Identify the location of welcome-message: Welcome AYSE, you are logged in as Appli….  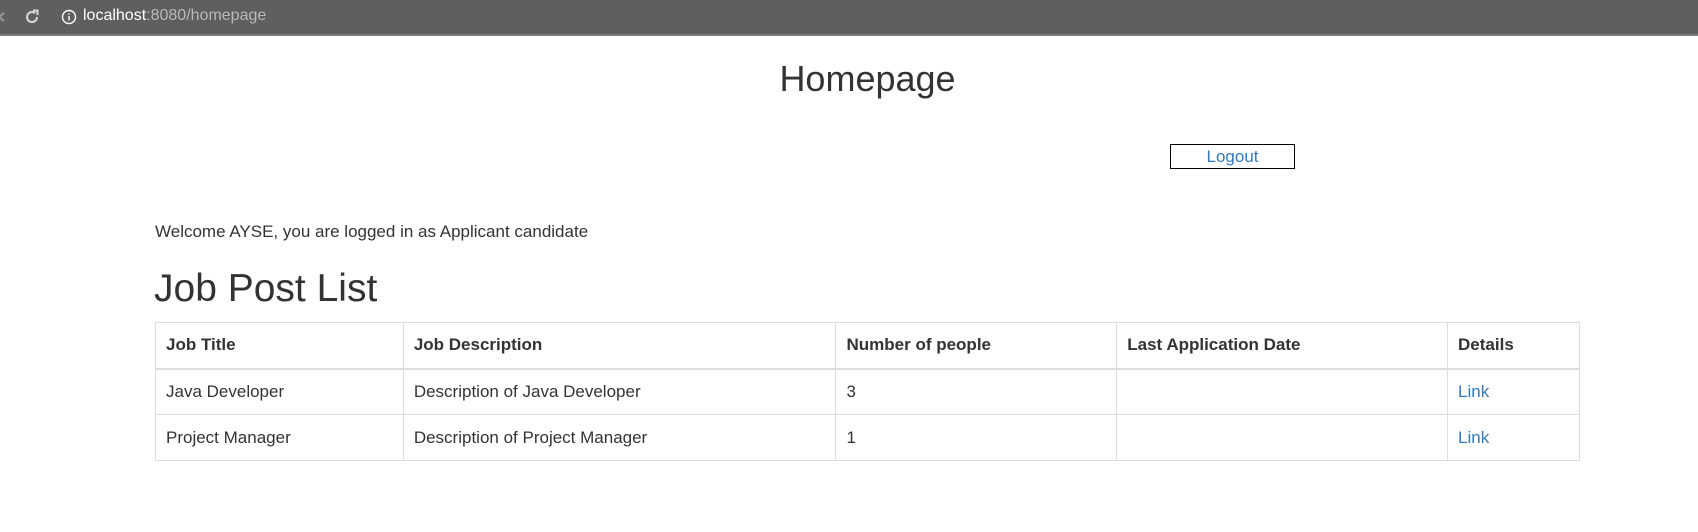
(372, 231).